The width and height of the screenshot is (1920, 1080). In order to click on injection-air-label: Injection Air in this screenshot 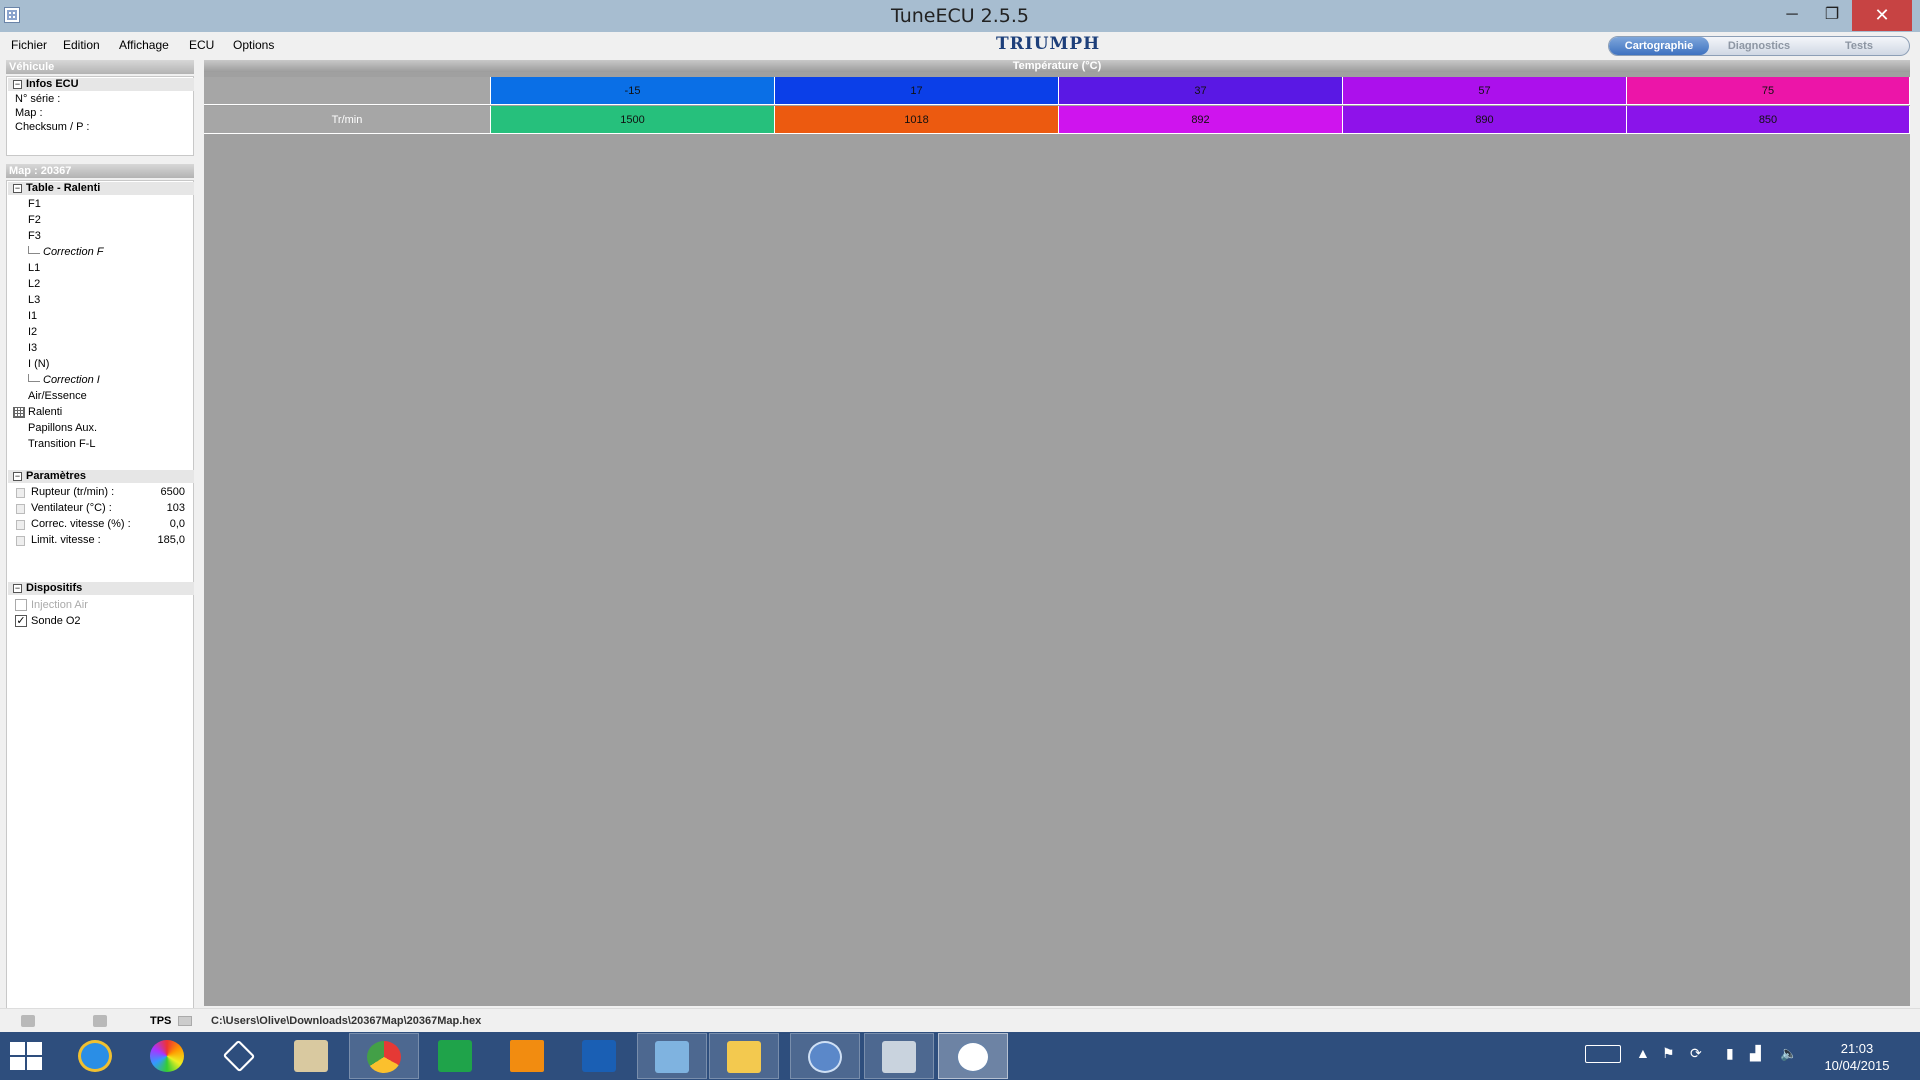, I will do `click(59, 605)`.